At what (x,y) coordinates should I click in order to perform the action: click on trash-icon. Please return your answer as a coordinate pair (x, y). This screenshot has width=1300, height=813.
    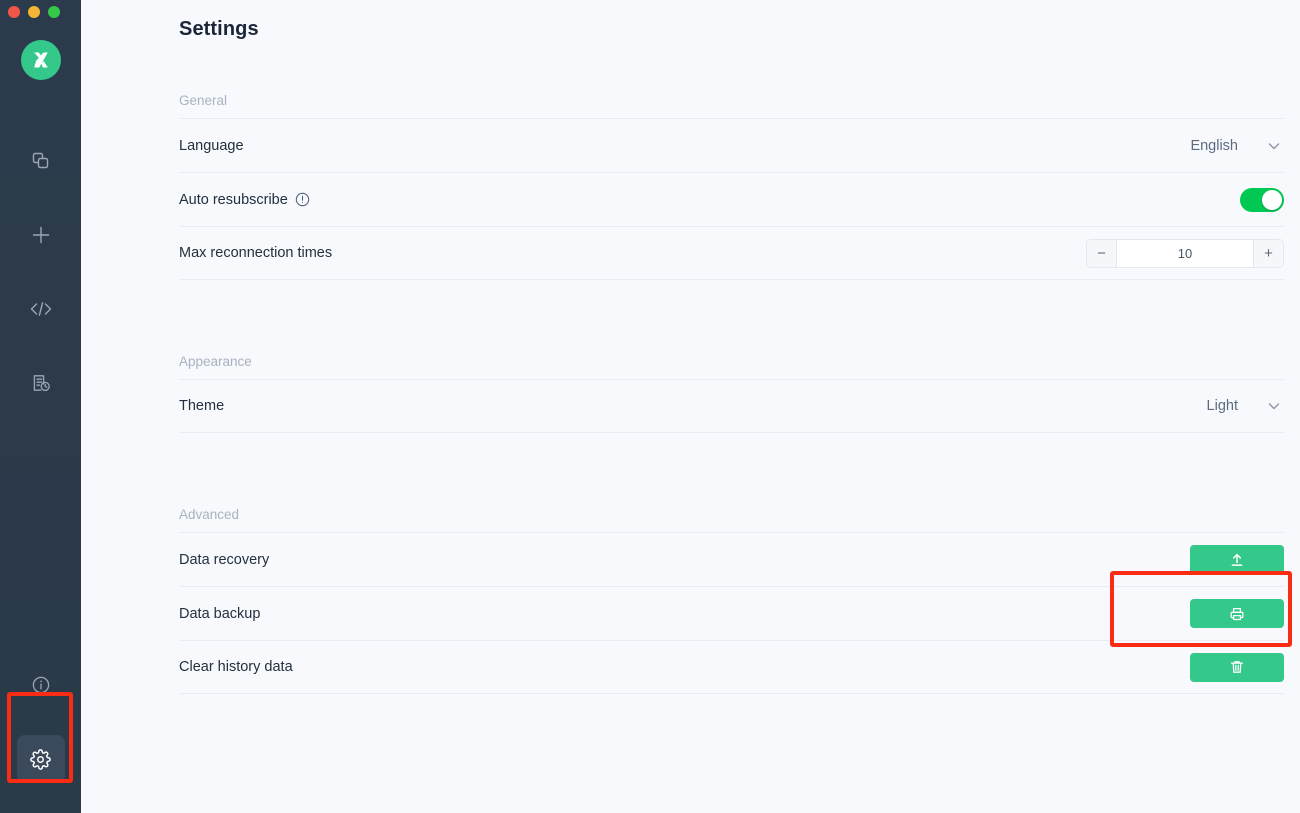
    Looking at the image, I should click on (1237, 667).